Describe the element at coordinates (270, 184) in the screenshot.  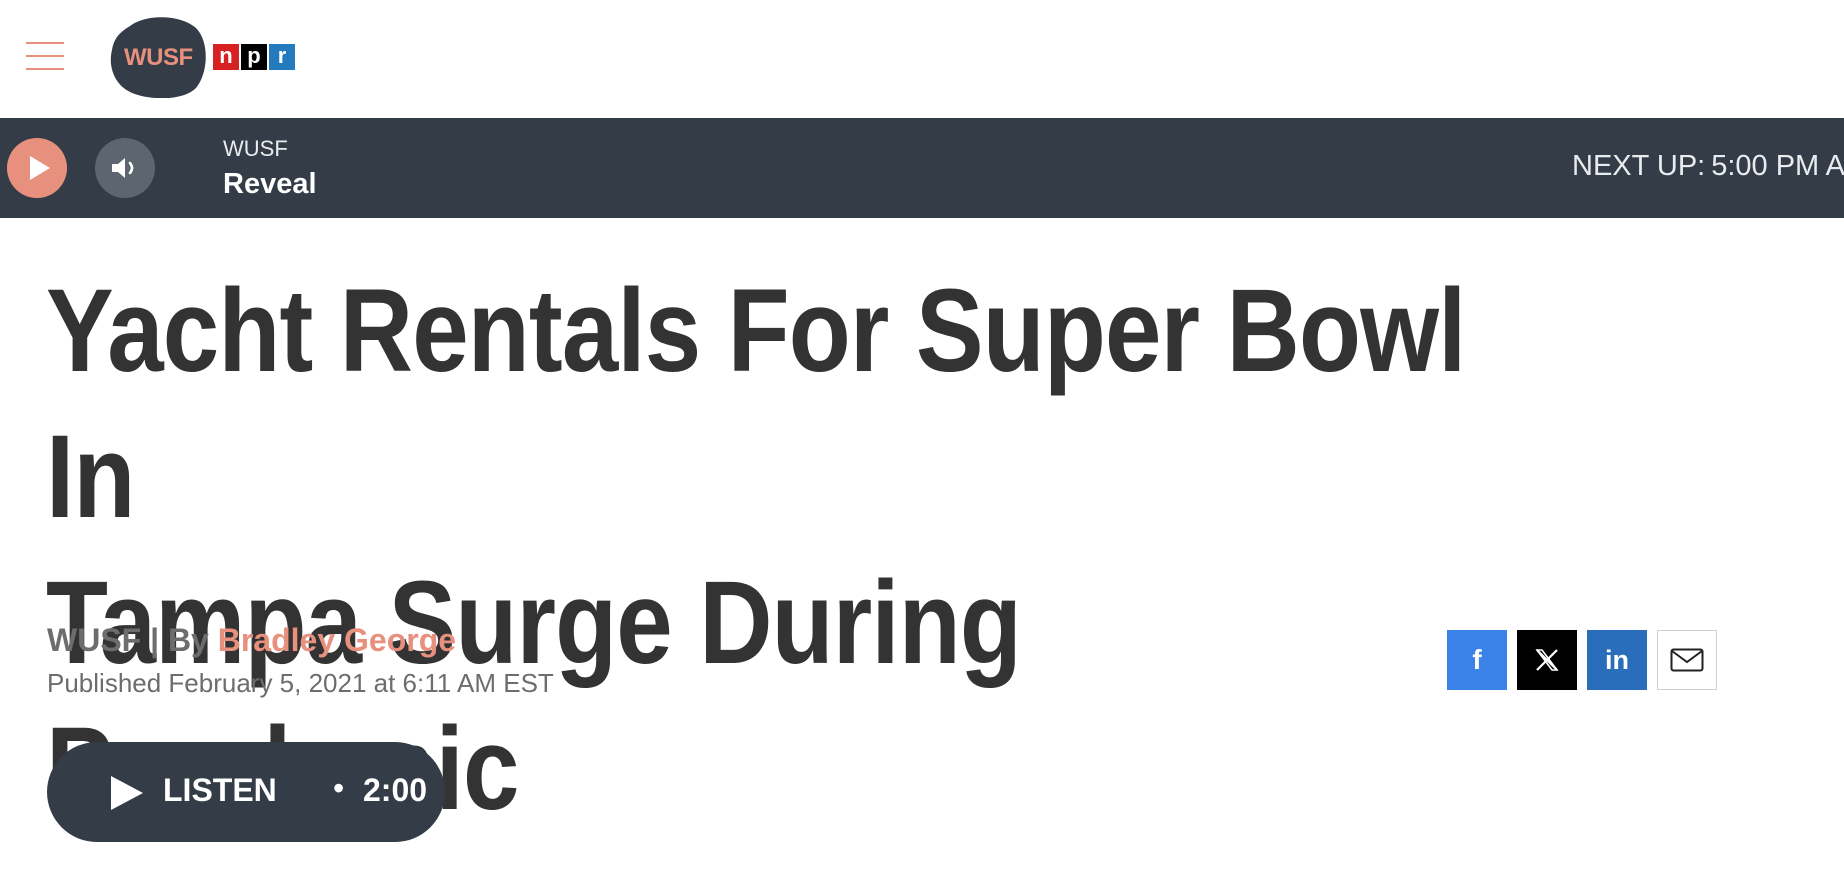
I see `player-show-name: Reveal` at that location.